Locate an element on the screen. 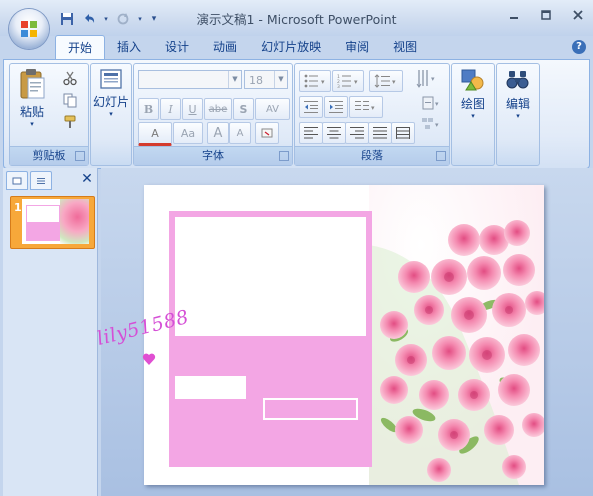 Image resolution: width=593 pixels, height=496 pixels. slides-tab-icon is located at coordinates (17, 180).